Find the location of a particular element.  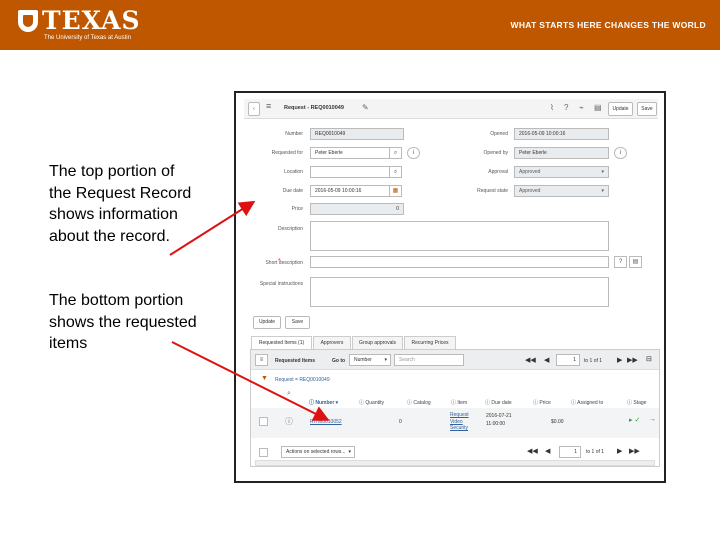

price-field: 0 is located at coordinates (357, 209).